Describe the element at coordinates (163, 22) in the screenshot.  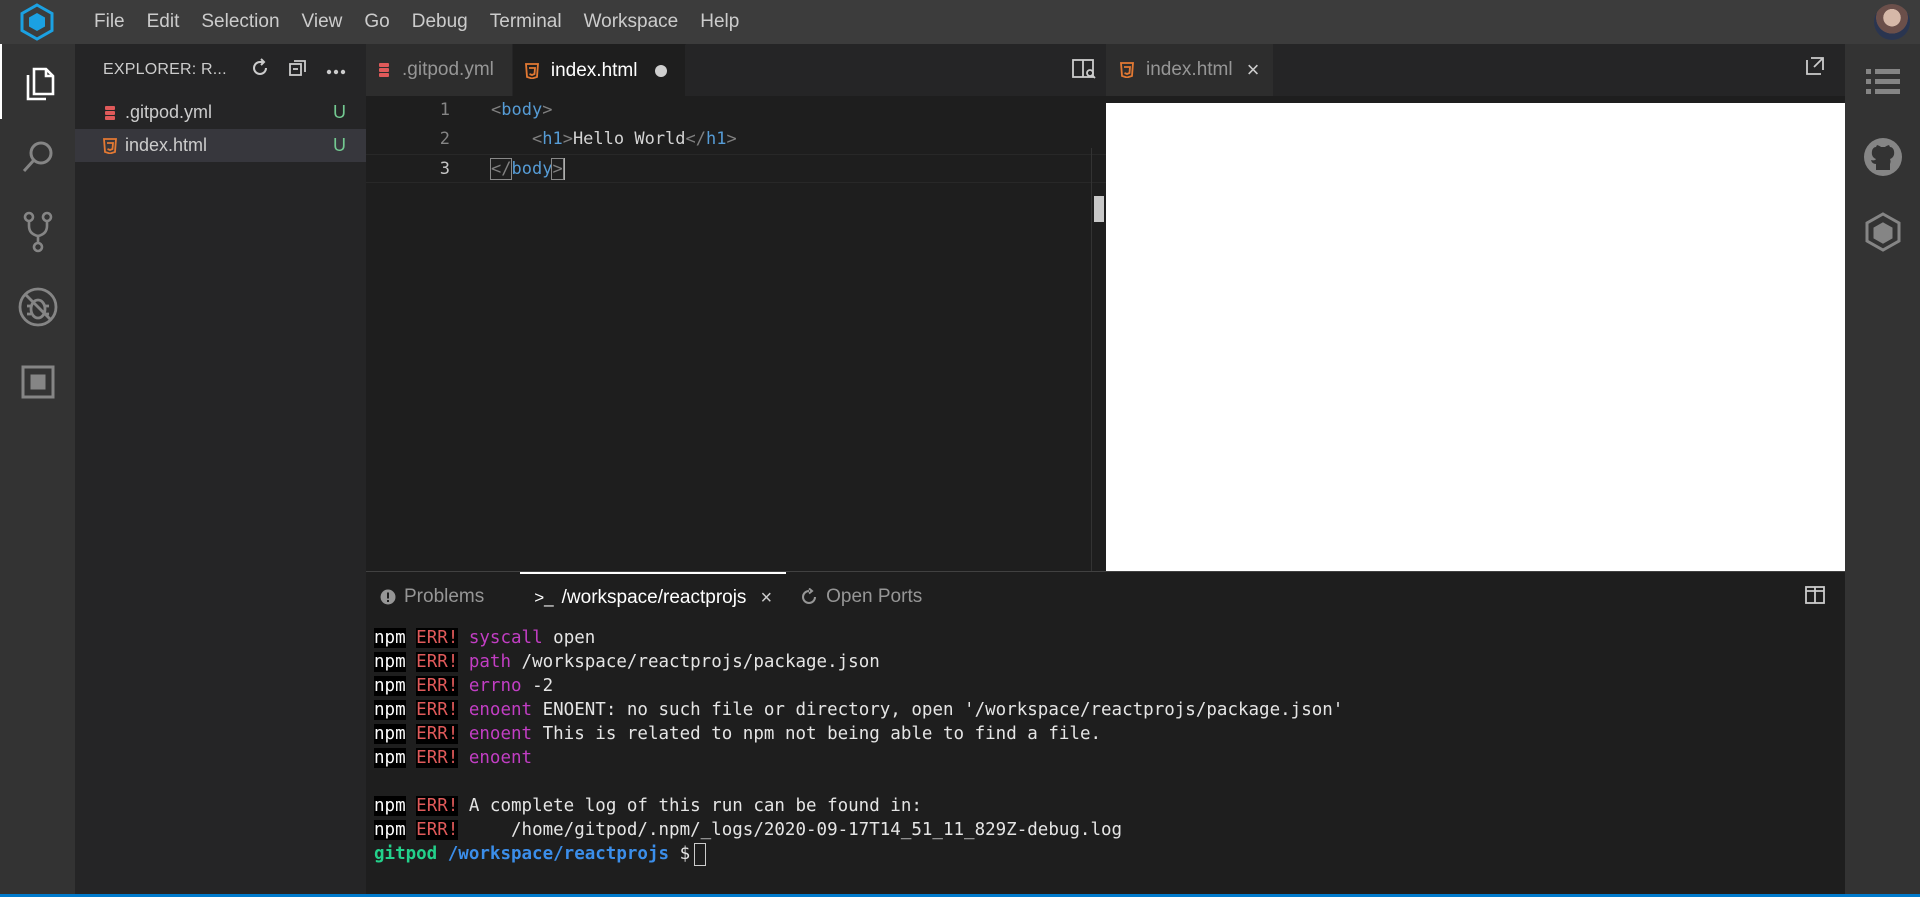
I see `menu-edit: Edit` at that location.